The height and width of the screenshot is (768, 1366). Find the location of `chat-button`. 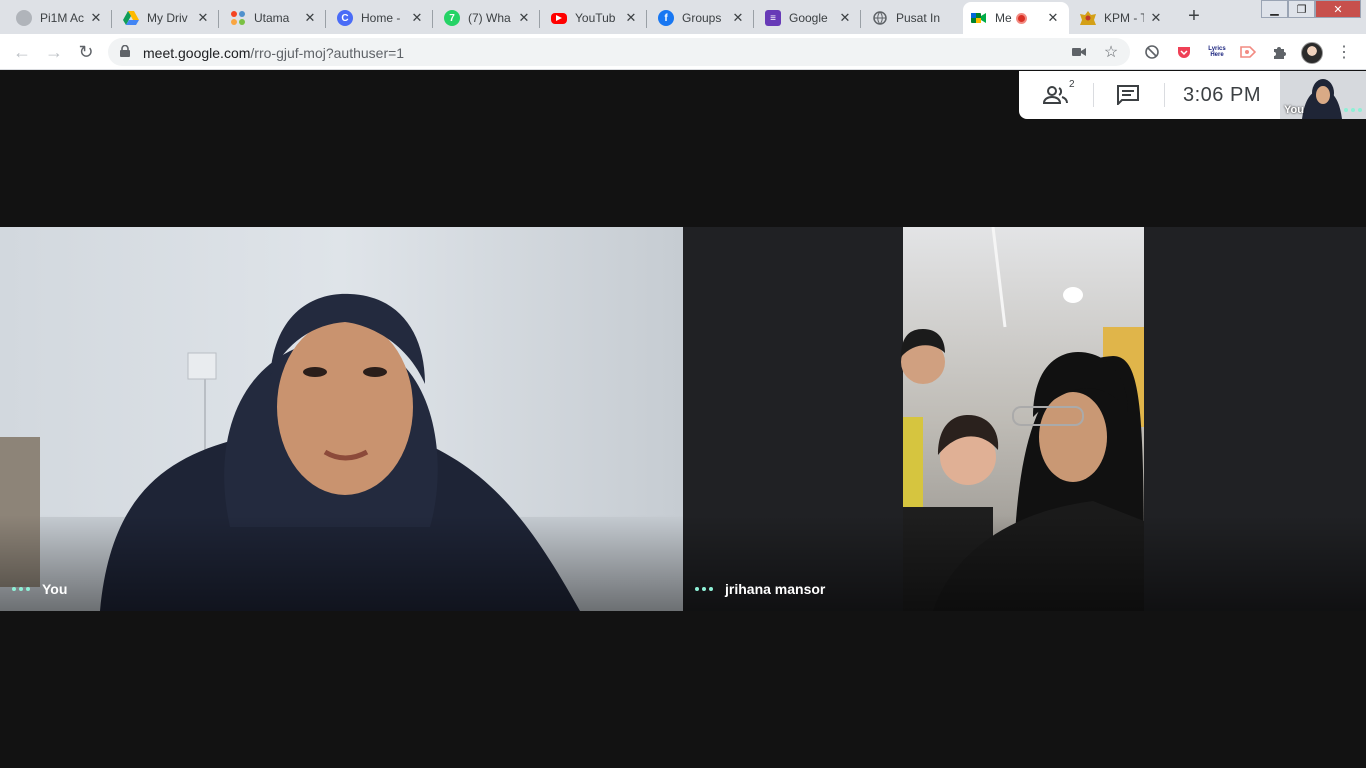

chat-button is located at coordinates (1128, 95).